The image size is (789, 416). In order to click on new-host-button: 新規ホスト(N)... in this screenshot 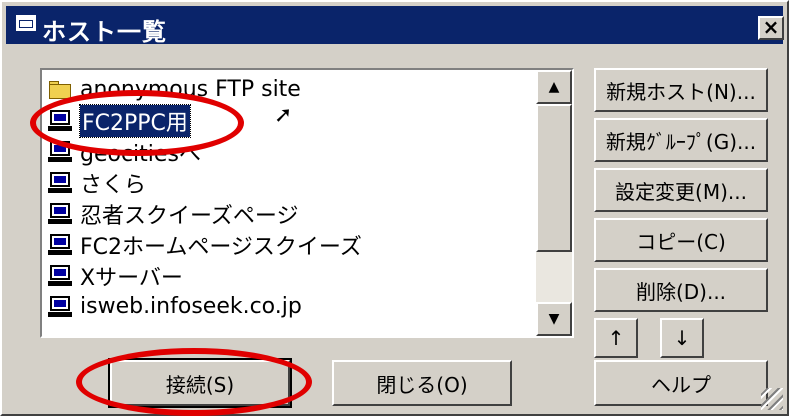, I will do `click(681, 90)`.